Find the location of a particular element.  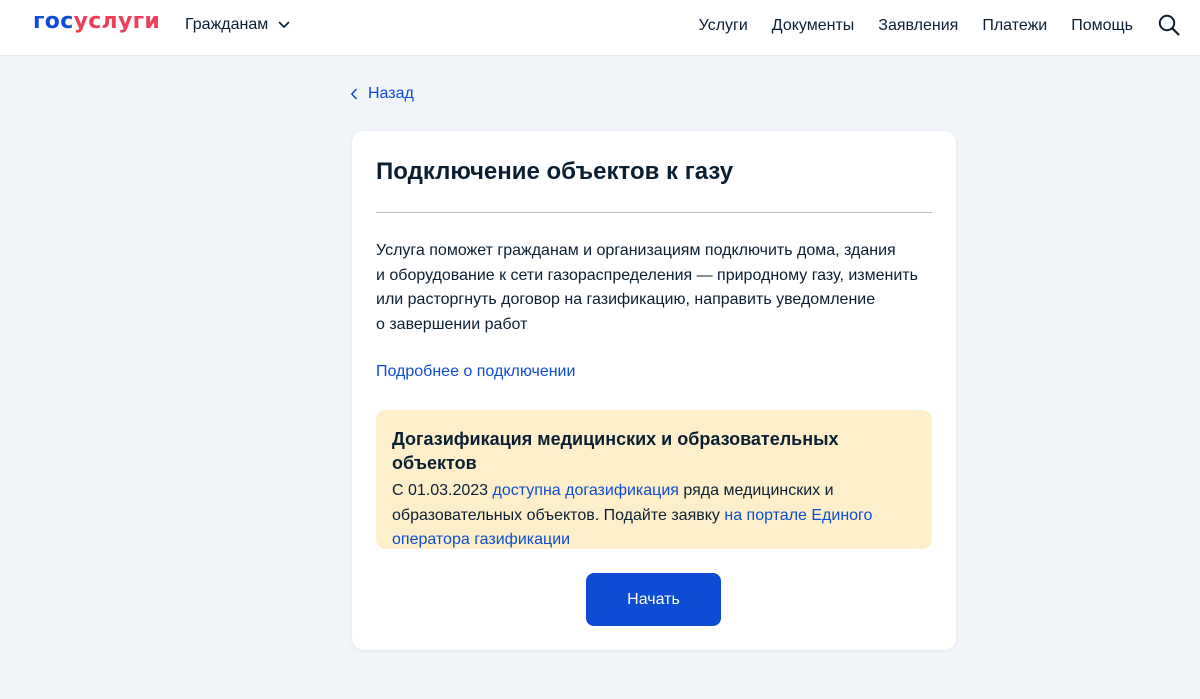

chevron-down-icon is located at coordinates (284, 24).